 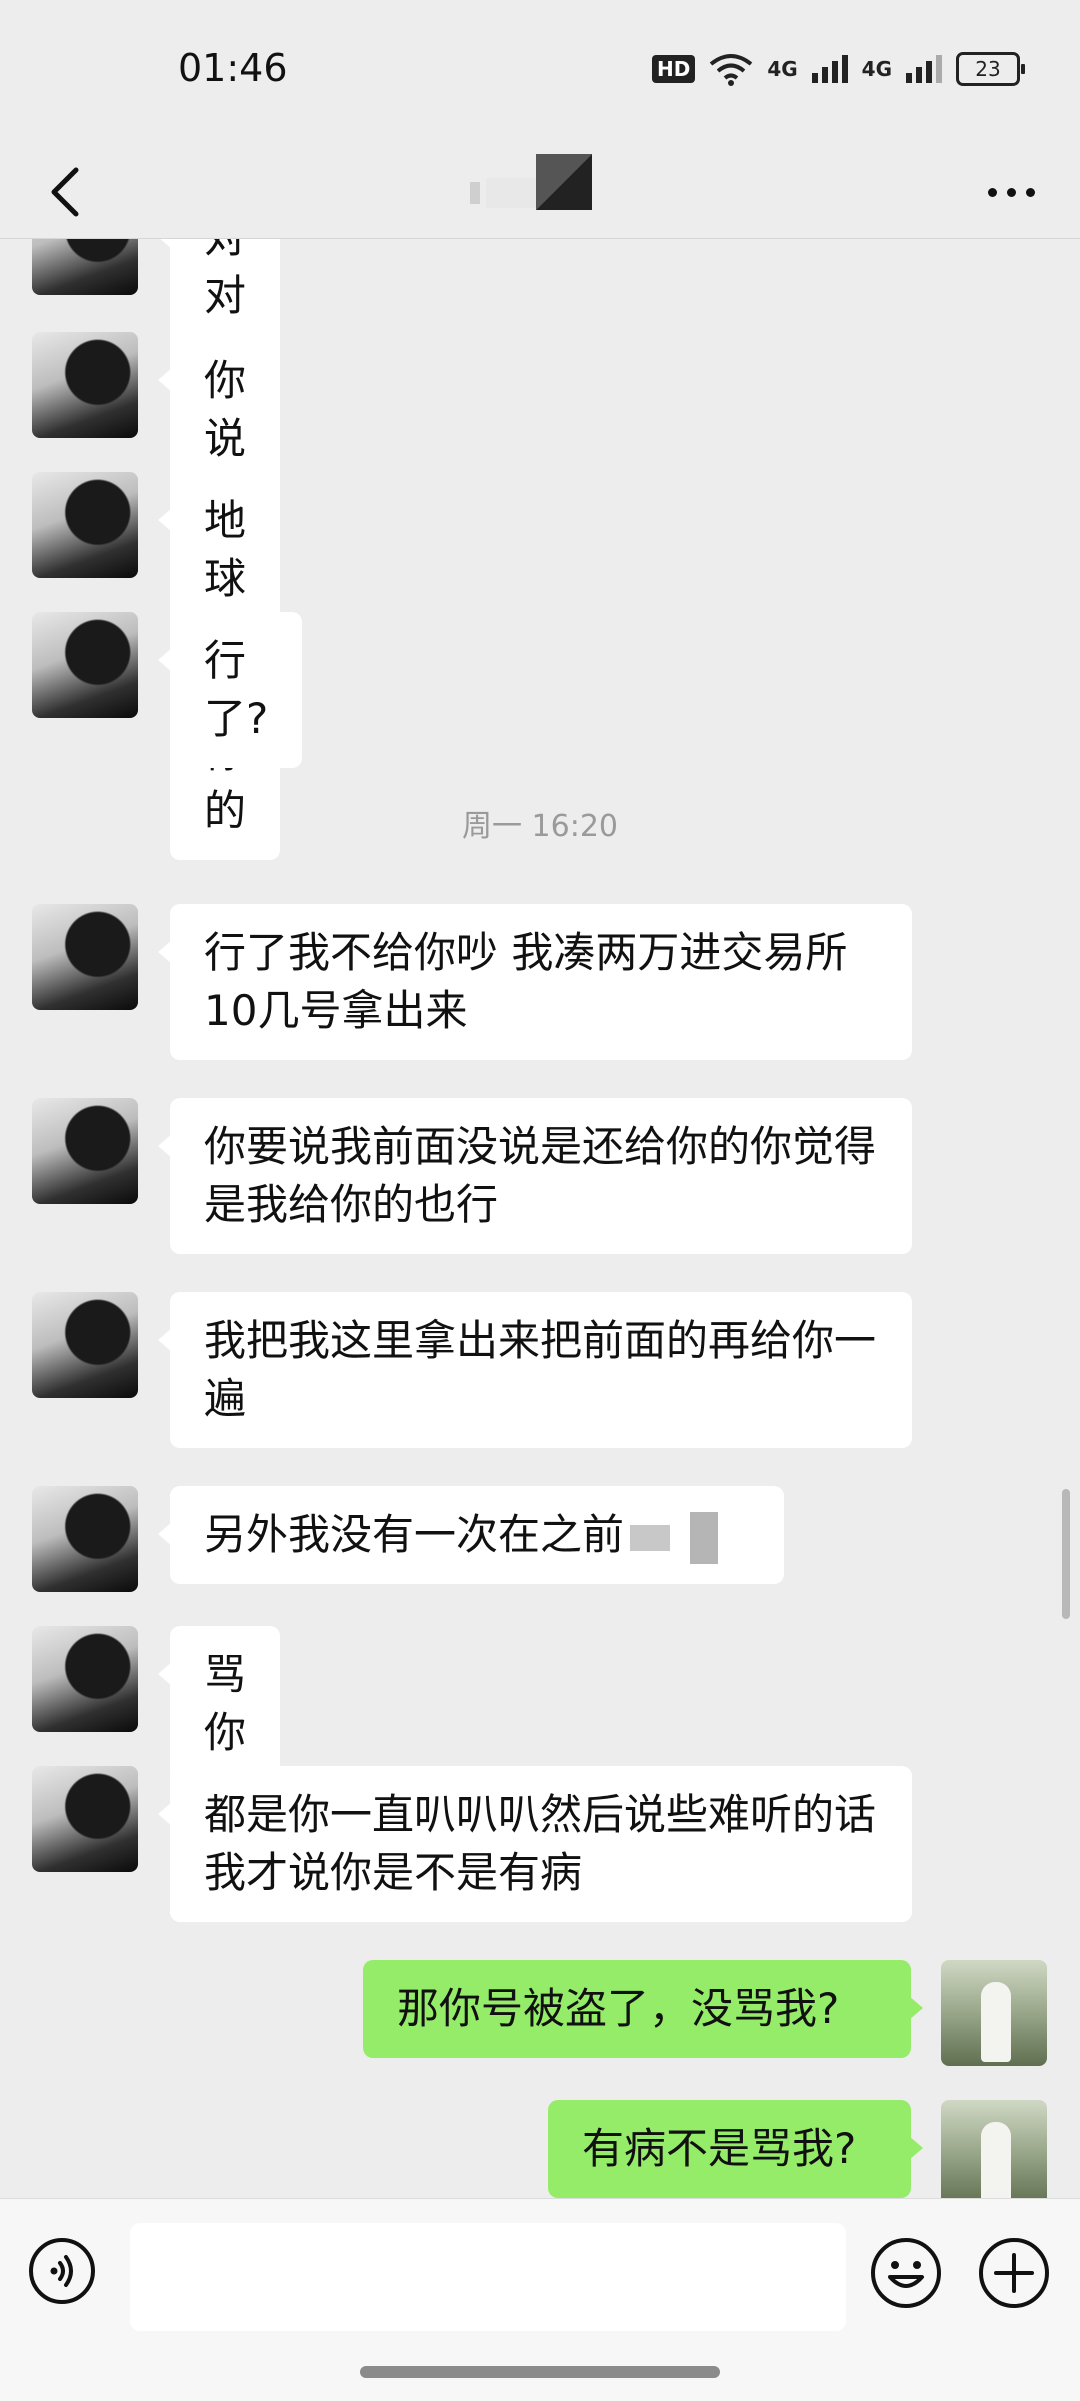 What do you see at coordinates (488, 2277) in the screenshot?
I see `message-input` at bounding box center [488, 2277].